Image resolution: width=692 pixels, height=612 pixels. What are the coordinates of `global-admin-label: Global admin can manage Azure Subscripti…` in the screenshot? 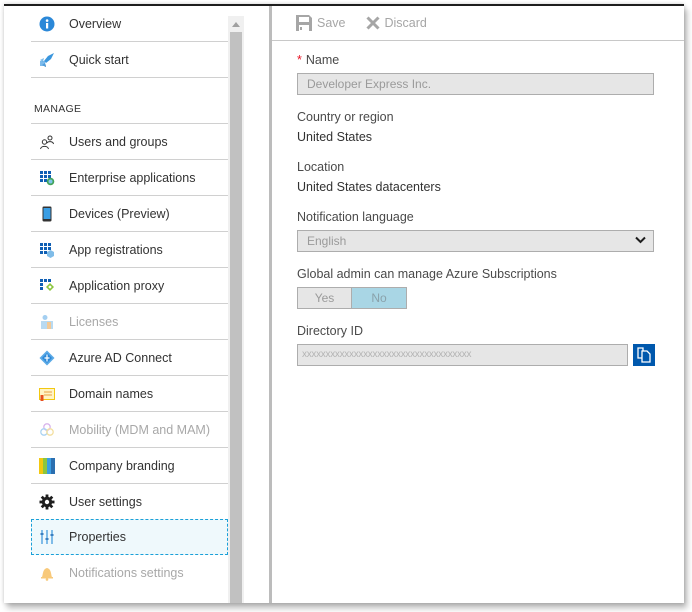 It's located at (427, 274).